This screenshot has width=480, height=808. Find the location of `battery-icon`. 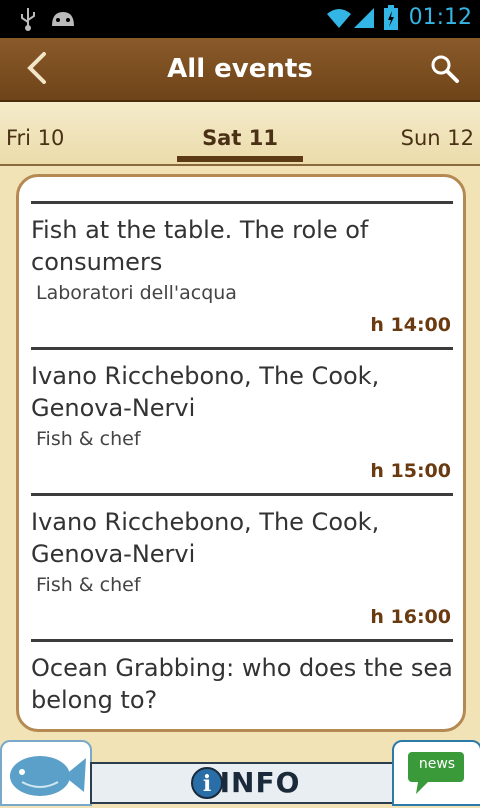

battery-icon is located at coordinates (391, 17).